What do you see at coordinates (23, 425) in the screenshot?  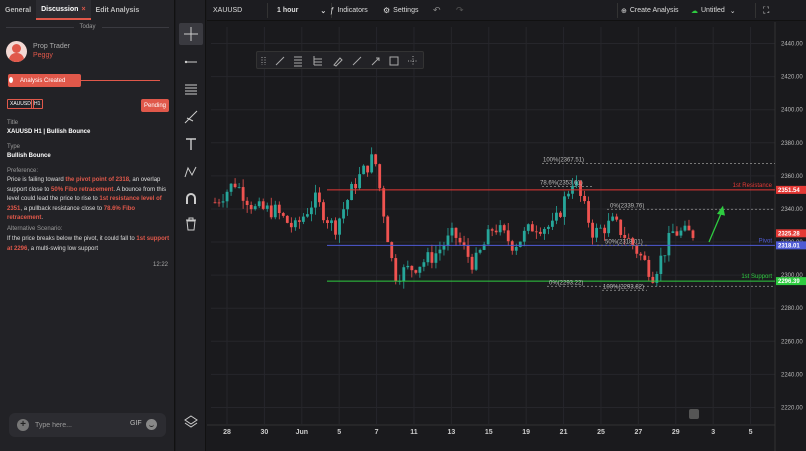 I see `plus-icon: +` at bounding box center [23, 425].